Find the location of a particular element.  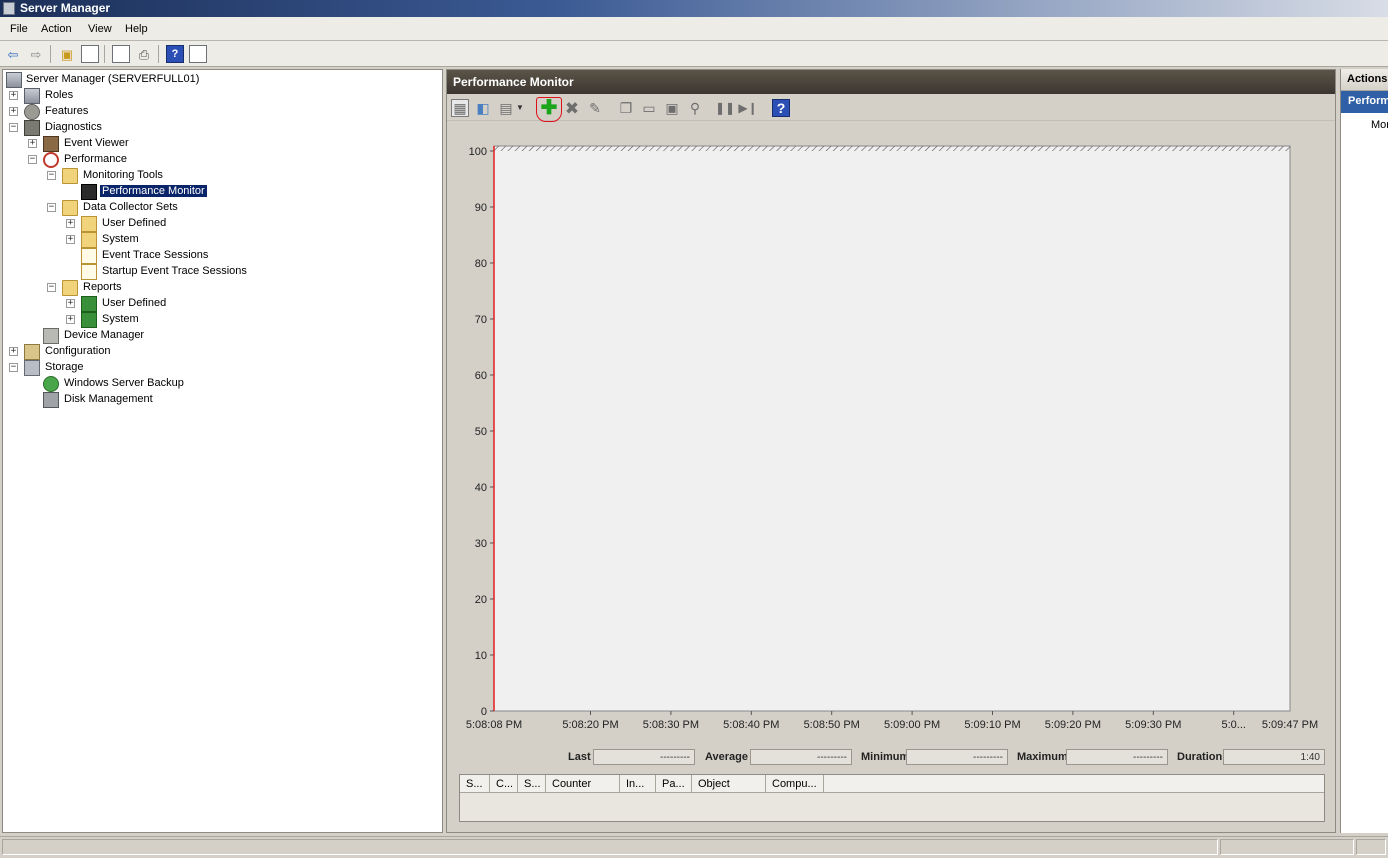

menu-action: Action is located at coordinates (56, 29).